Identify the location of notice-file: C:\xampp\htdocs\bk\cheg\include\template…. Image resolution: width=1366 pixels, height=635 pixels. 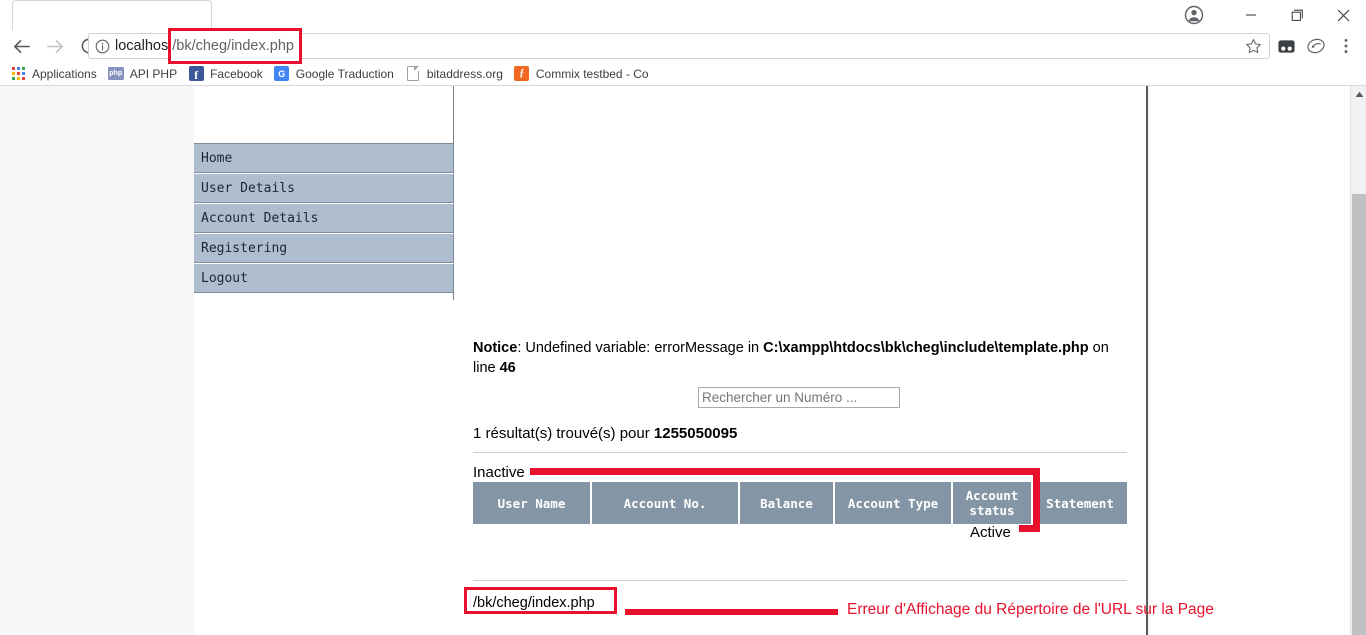
(926, 348).